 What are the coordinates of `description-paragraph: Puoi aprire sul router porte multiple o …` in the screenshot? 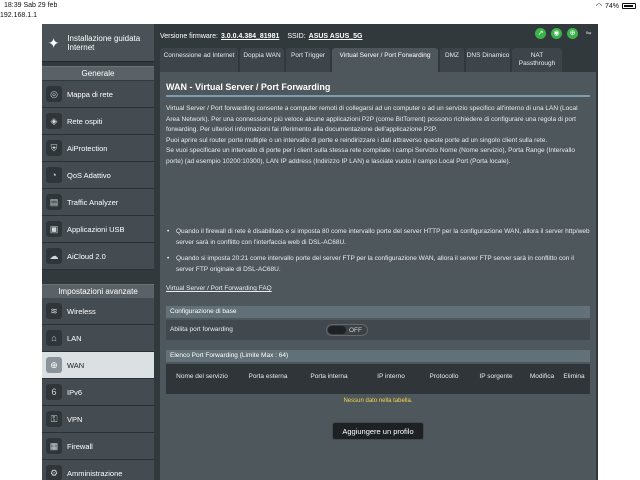 It's located at (357, 140).